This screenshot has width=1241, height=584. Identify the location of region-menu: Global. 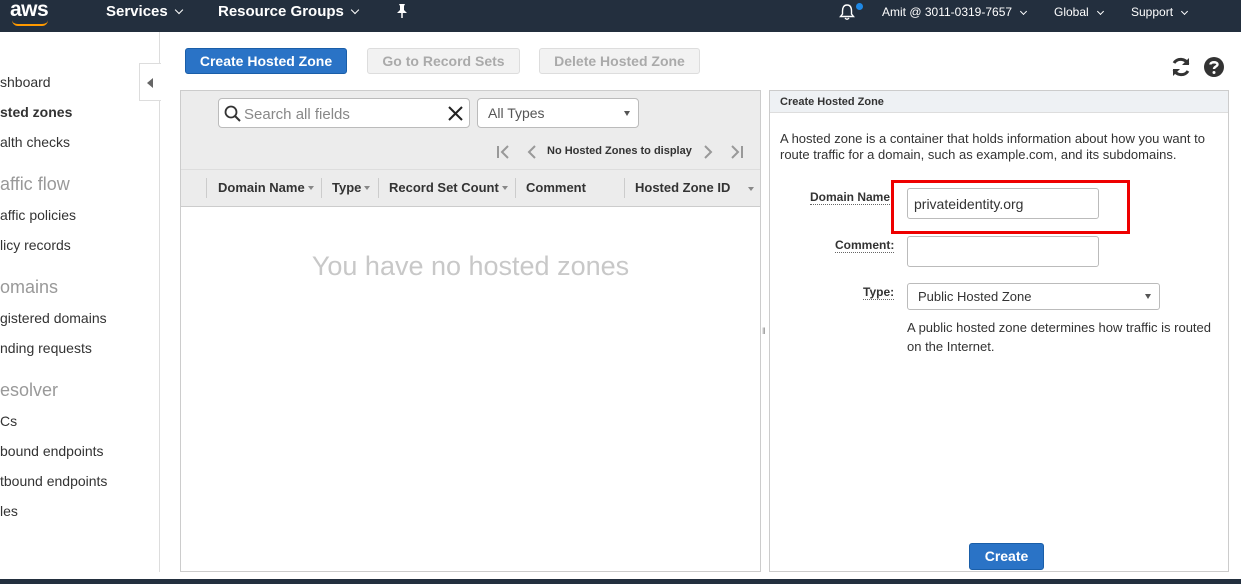
(1079, 16).